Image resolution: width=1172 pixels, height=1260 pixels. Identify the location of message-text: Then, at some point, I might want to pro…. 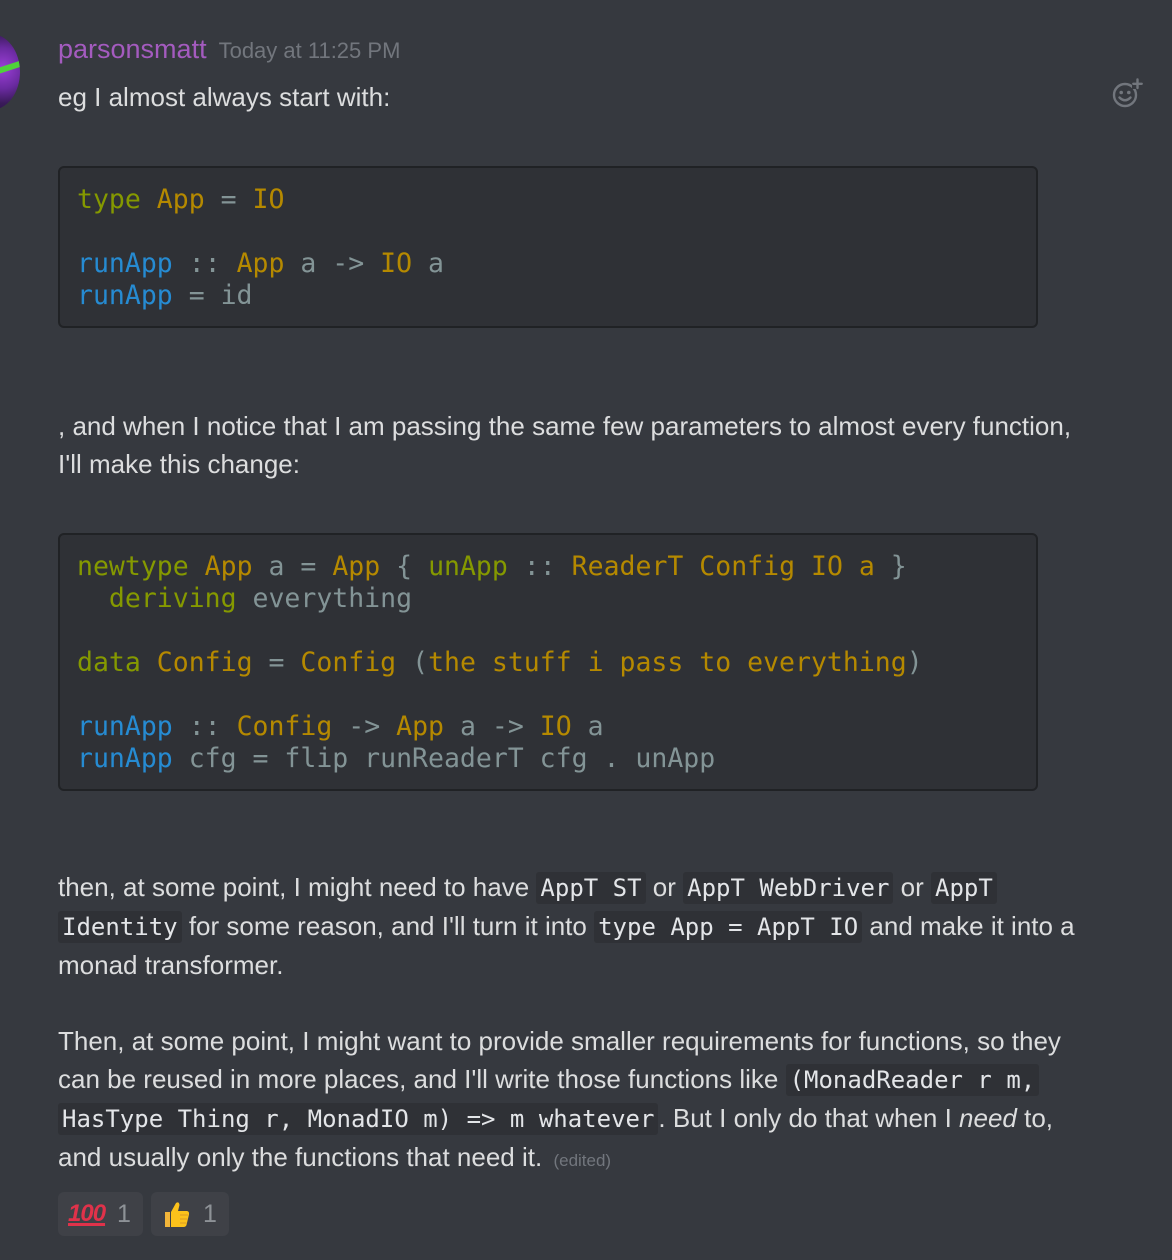
(559, 1041).